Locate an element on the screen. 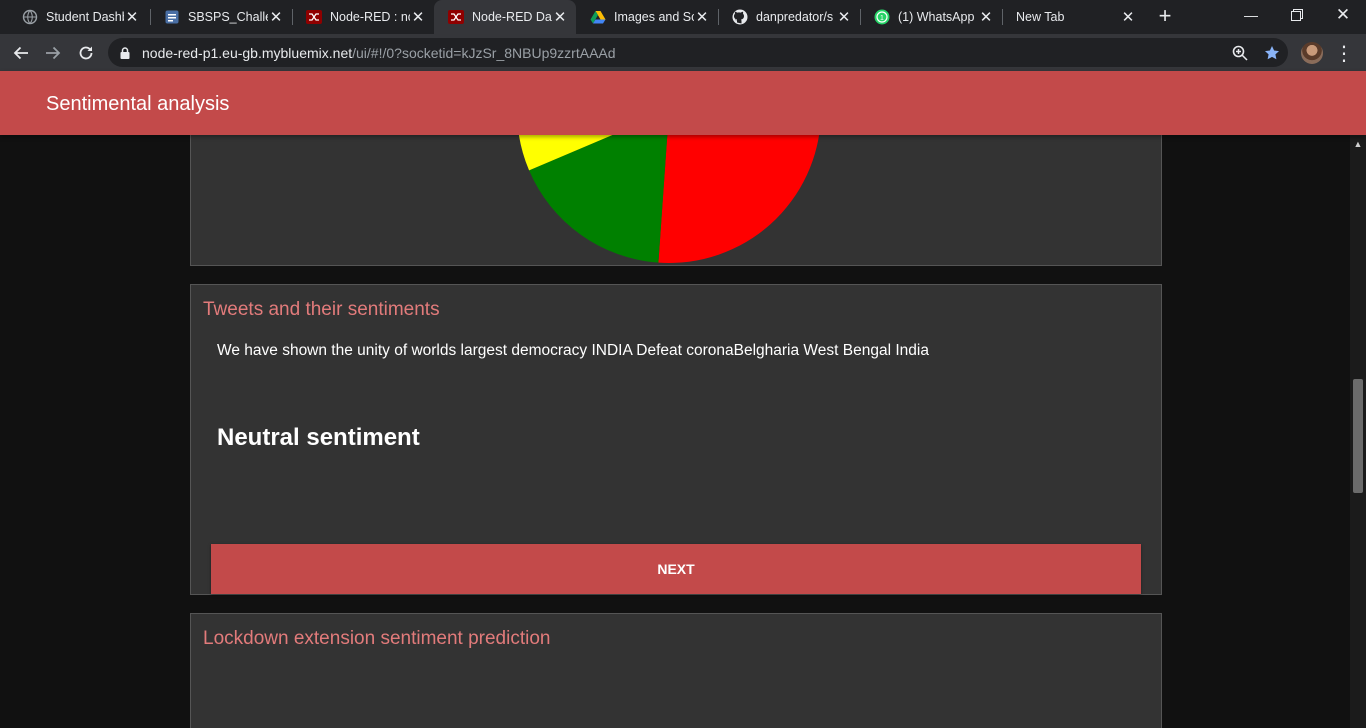  card-title: Tweets and their sentiments is located at coordinates (321, 309).